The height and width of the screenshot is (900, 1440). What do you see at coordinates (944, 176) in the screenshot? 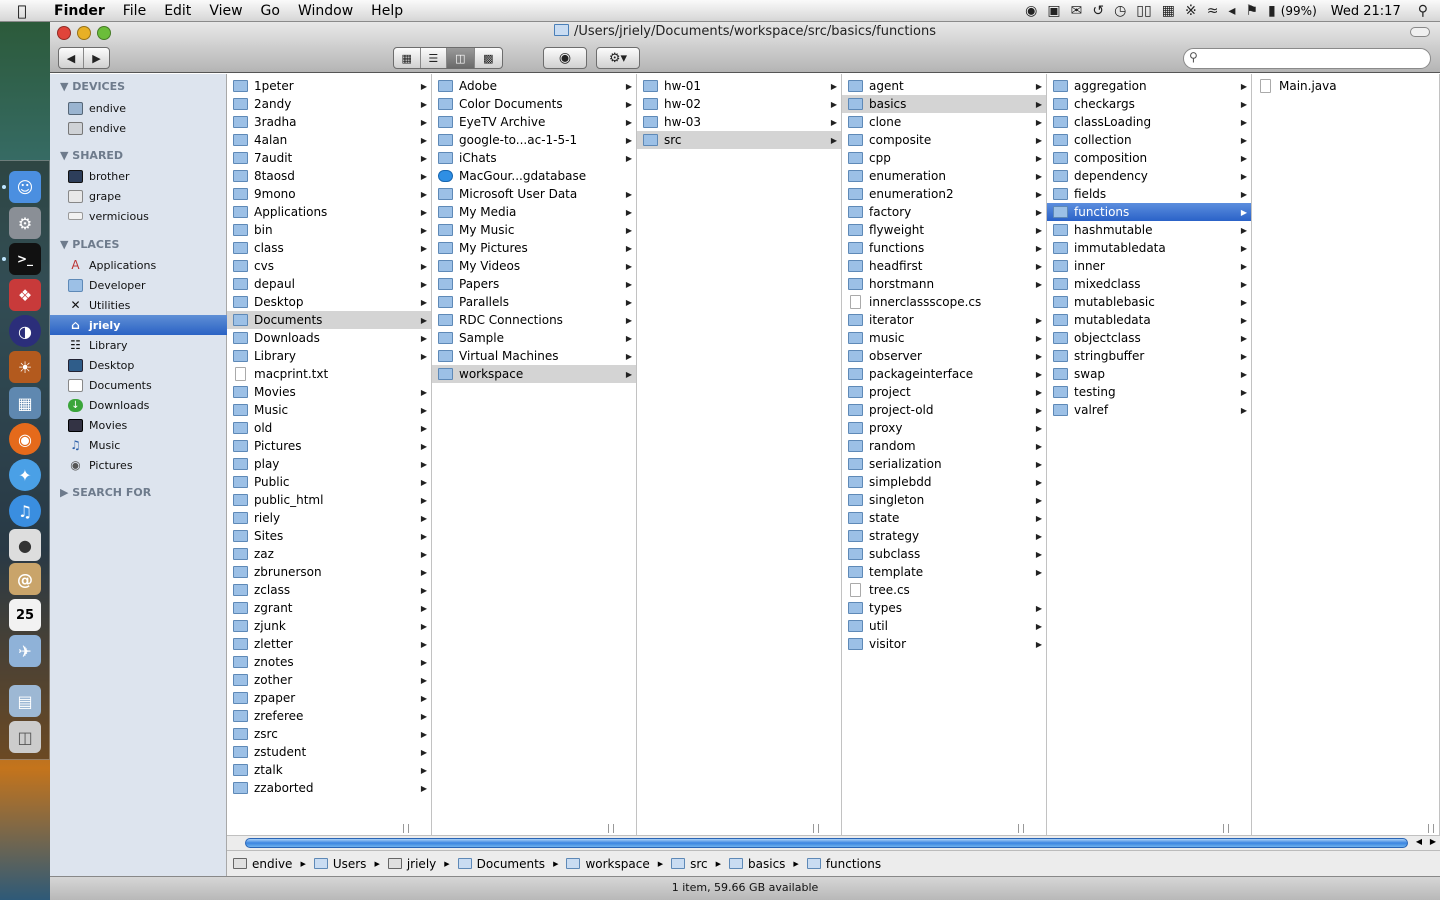
I see `browser-item: enumeration ▶` at bounding box center [944, 176].